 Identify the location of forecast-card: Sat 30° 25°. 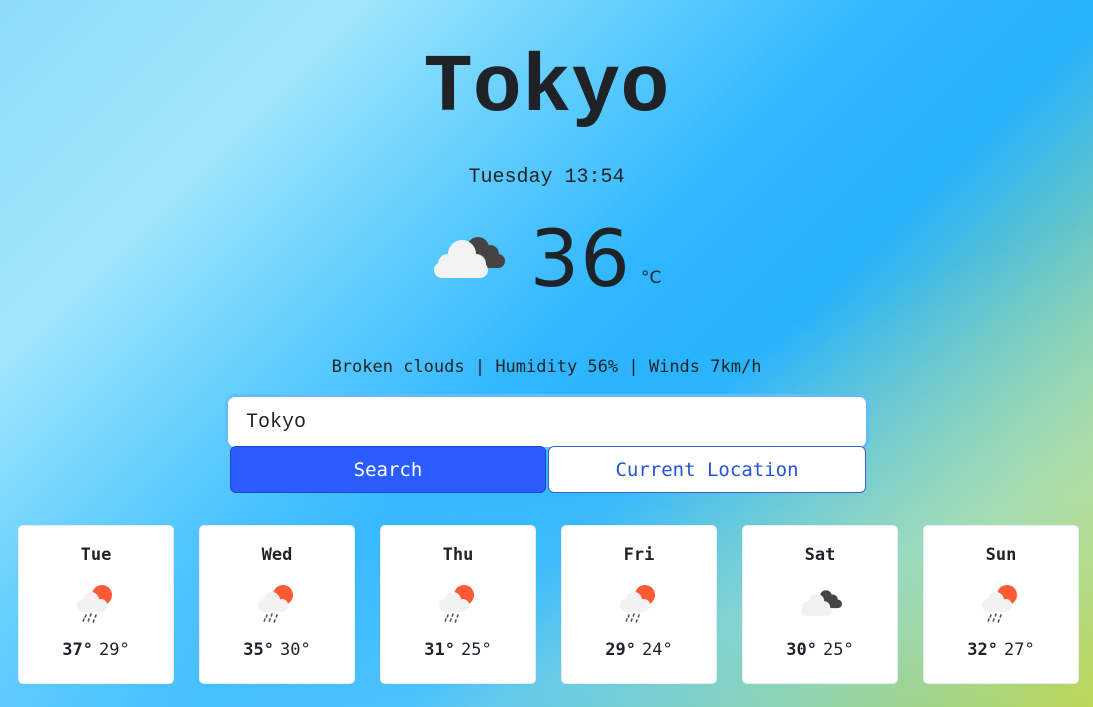
(820, 604).